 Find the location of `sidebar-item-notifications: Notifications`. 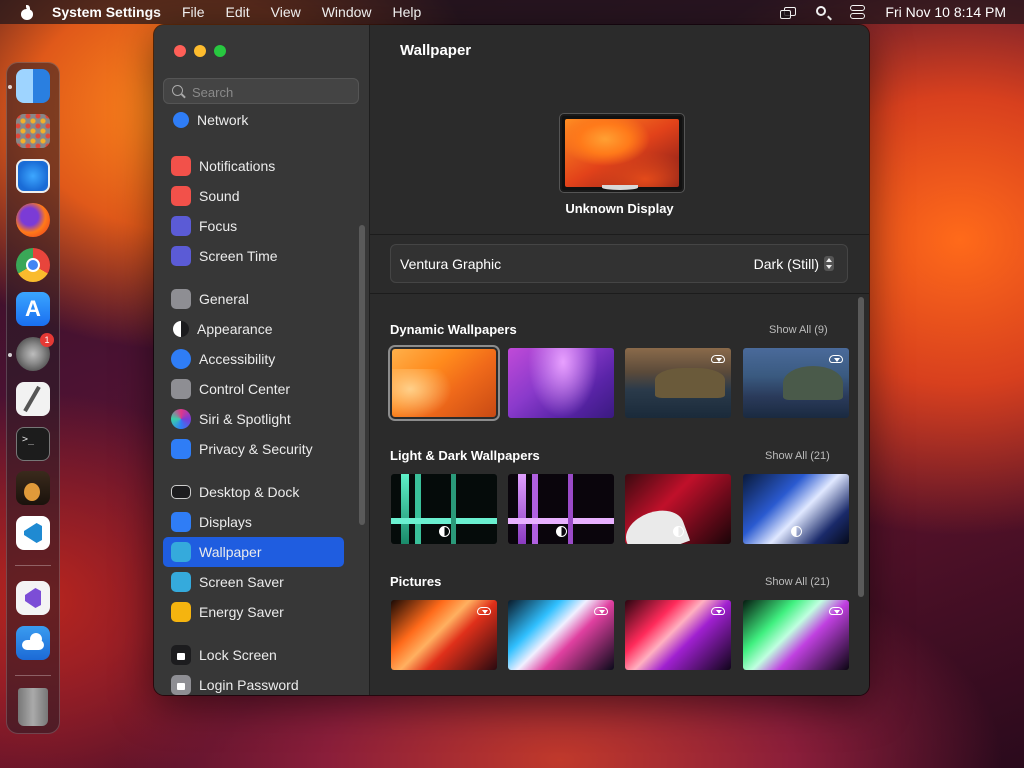

sidebar-item-notifications: Notifications is located at coordinates (253, 166).